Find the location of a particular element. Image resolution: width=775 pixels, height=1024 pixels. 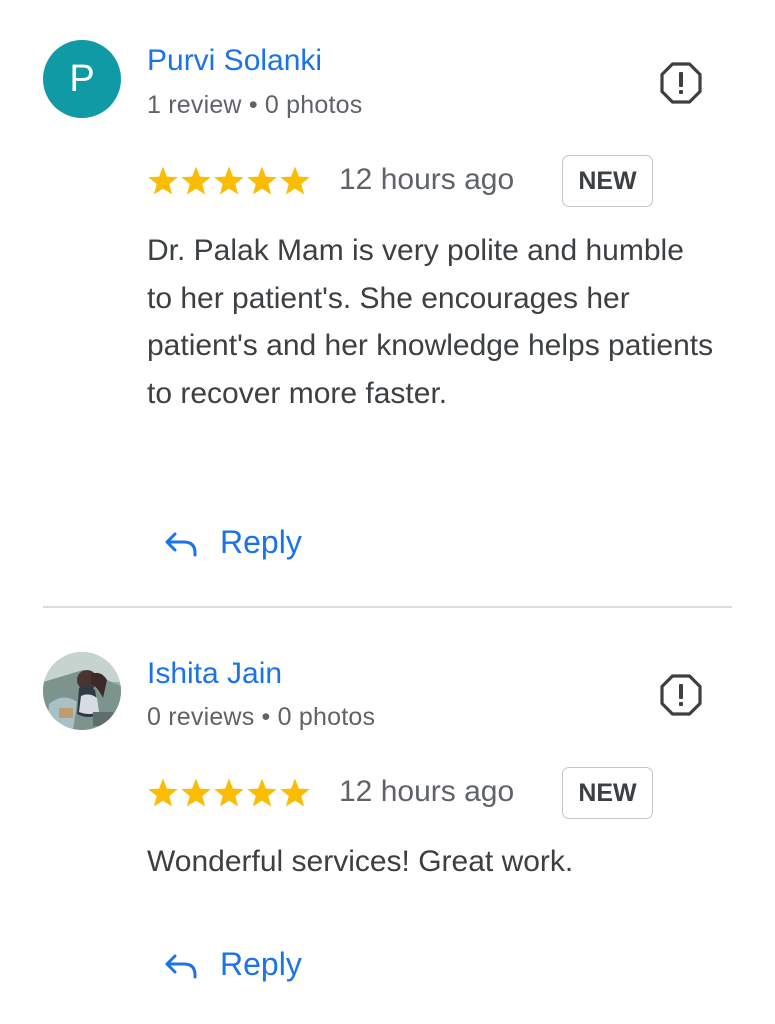

avatar is located at coordinates (82, 691).